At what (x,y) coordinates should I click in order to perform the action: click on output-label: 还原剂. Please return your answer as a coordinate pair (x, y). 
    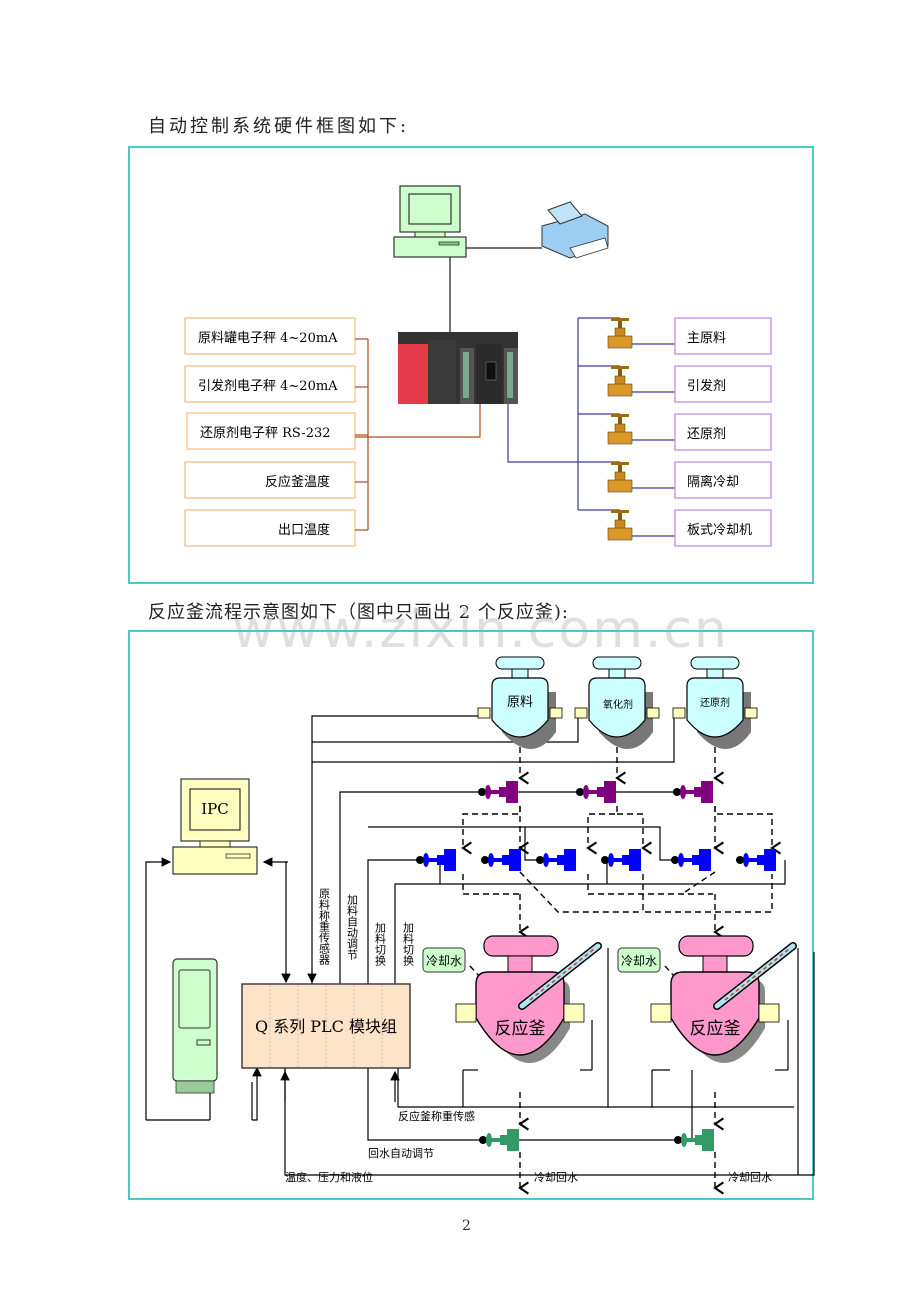
    Looking at the image, I should click on (706, 434).